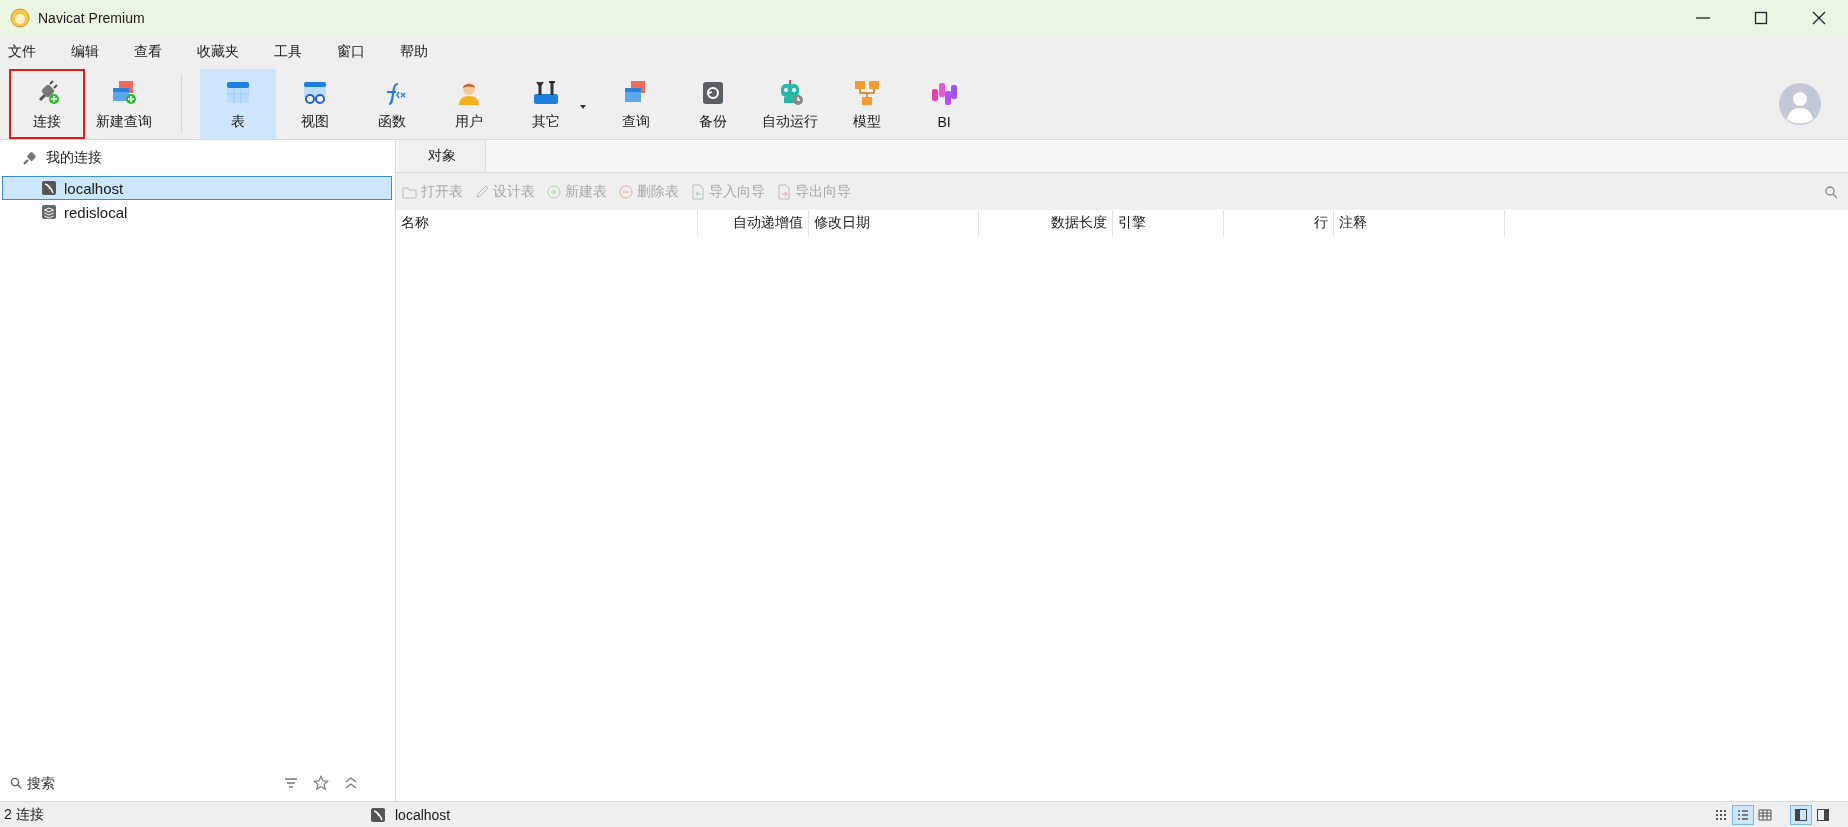 The image size is (1848, 827). I want to click on pane-toggle, so click(1801, 814).